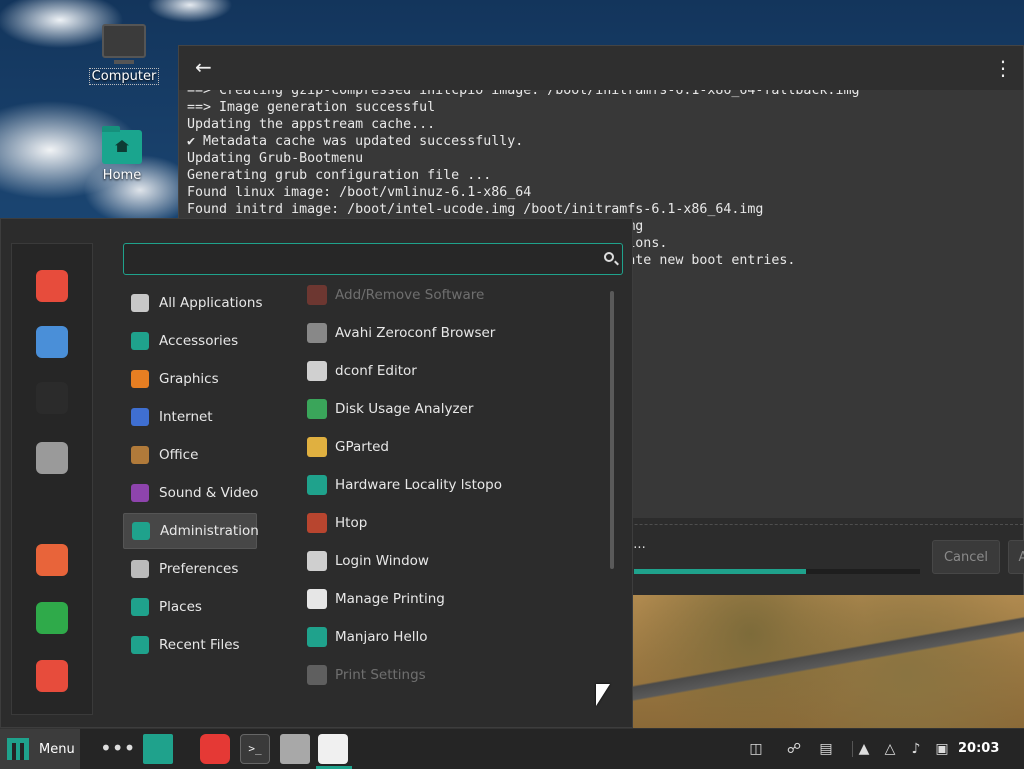 The height and width of the screenshot is (769, 1024). I want to click on cancel-button: Cancel, so click(966, 557).